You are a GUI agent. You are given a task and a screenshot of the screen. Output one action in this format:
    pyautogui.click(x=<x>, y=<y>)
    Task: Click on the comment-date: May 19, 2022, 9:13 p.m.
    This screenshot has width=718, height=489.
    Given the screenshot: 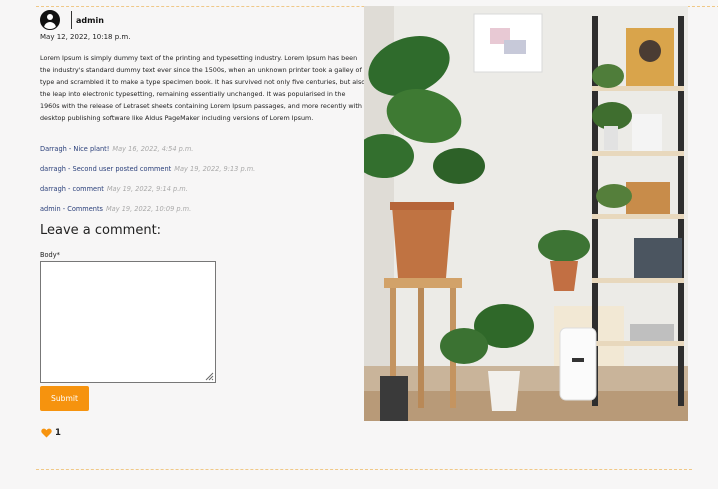 What is the action you would take?
    pyautogui.click(x=215, y=169)
    